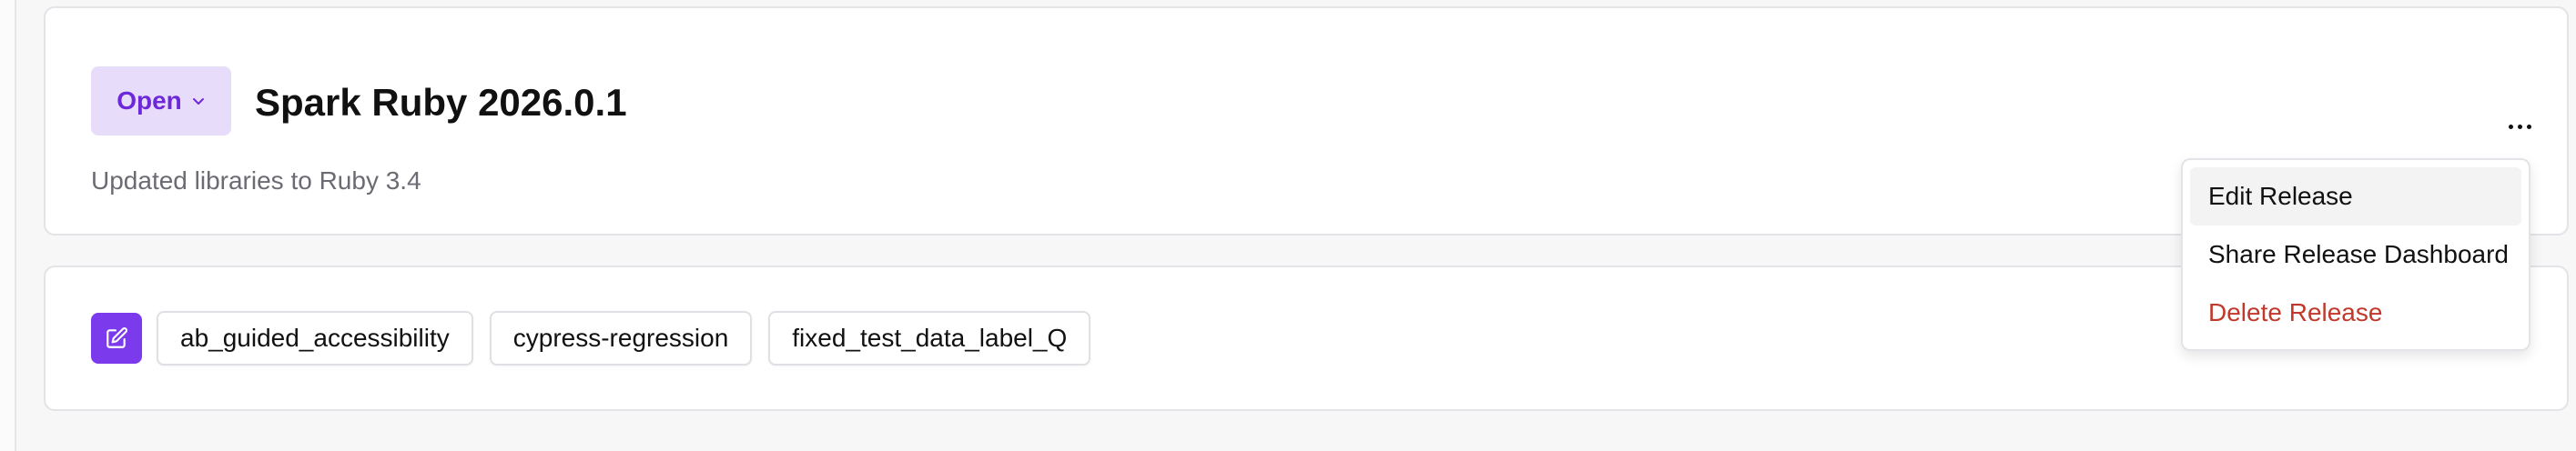  I want to click on release-title: Spark Ruby 2026.0.1, so click(441, 103).